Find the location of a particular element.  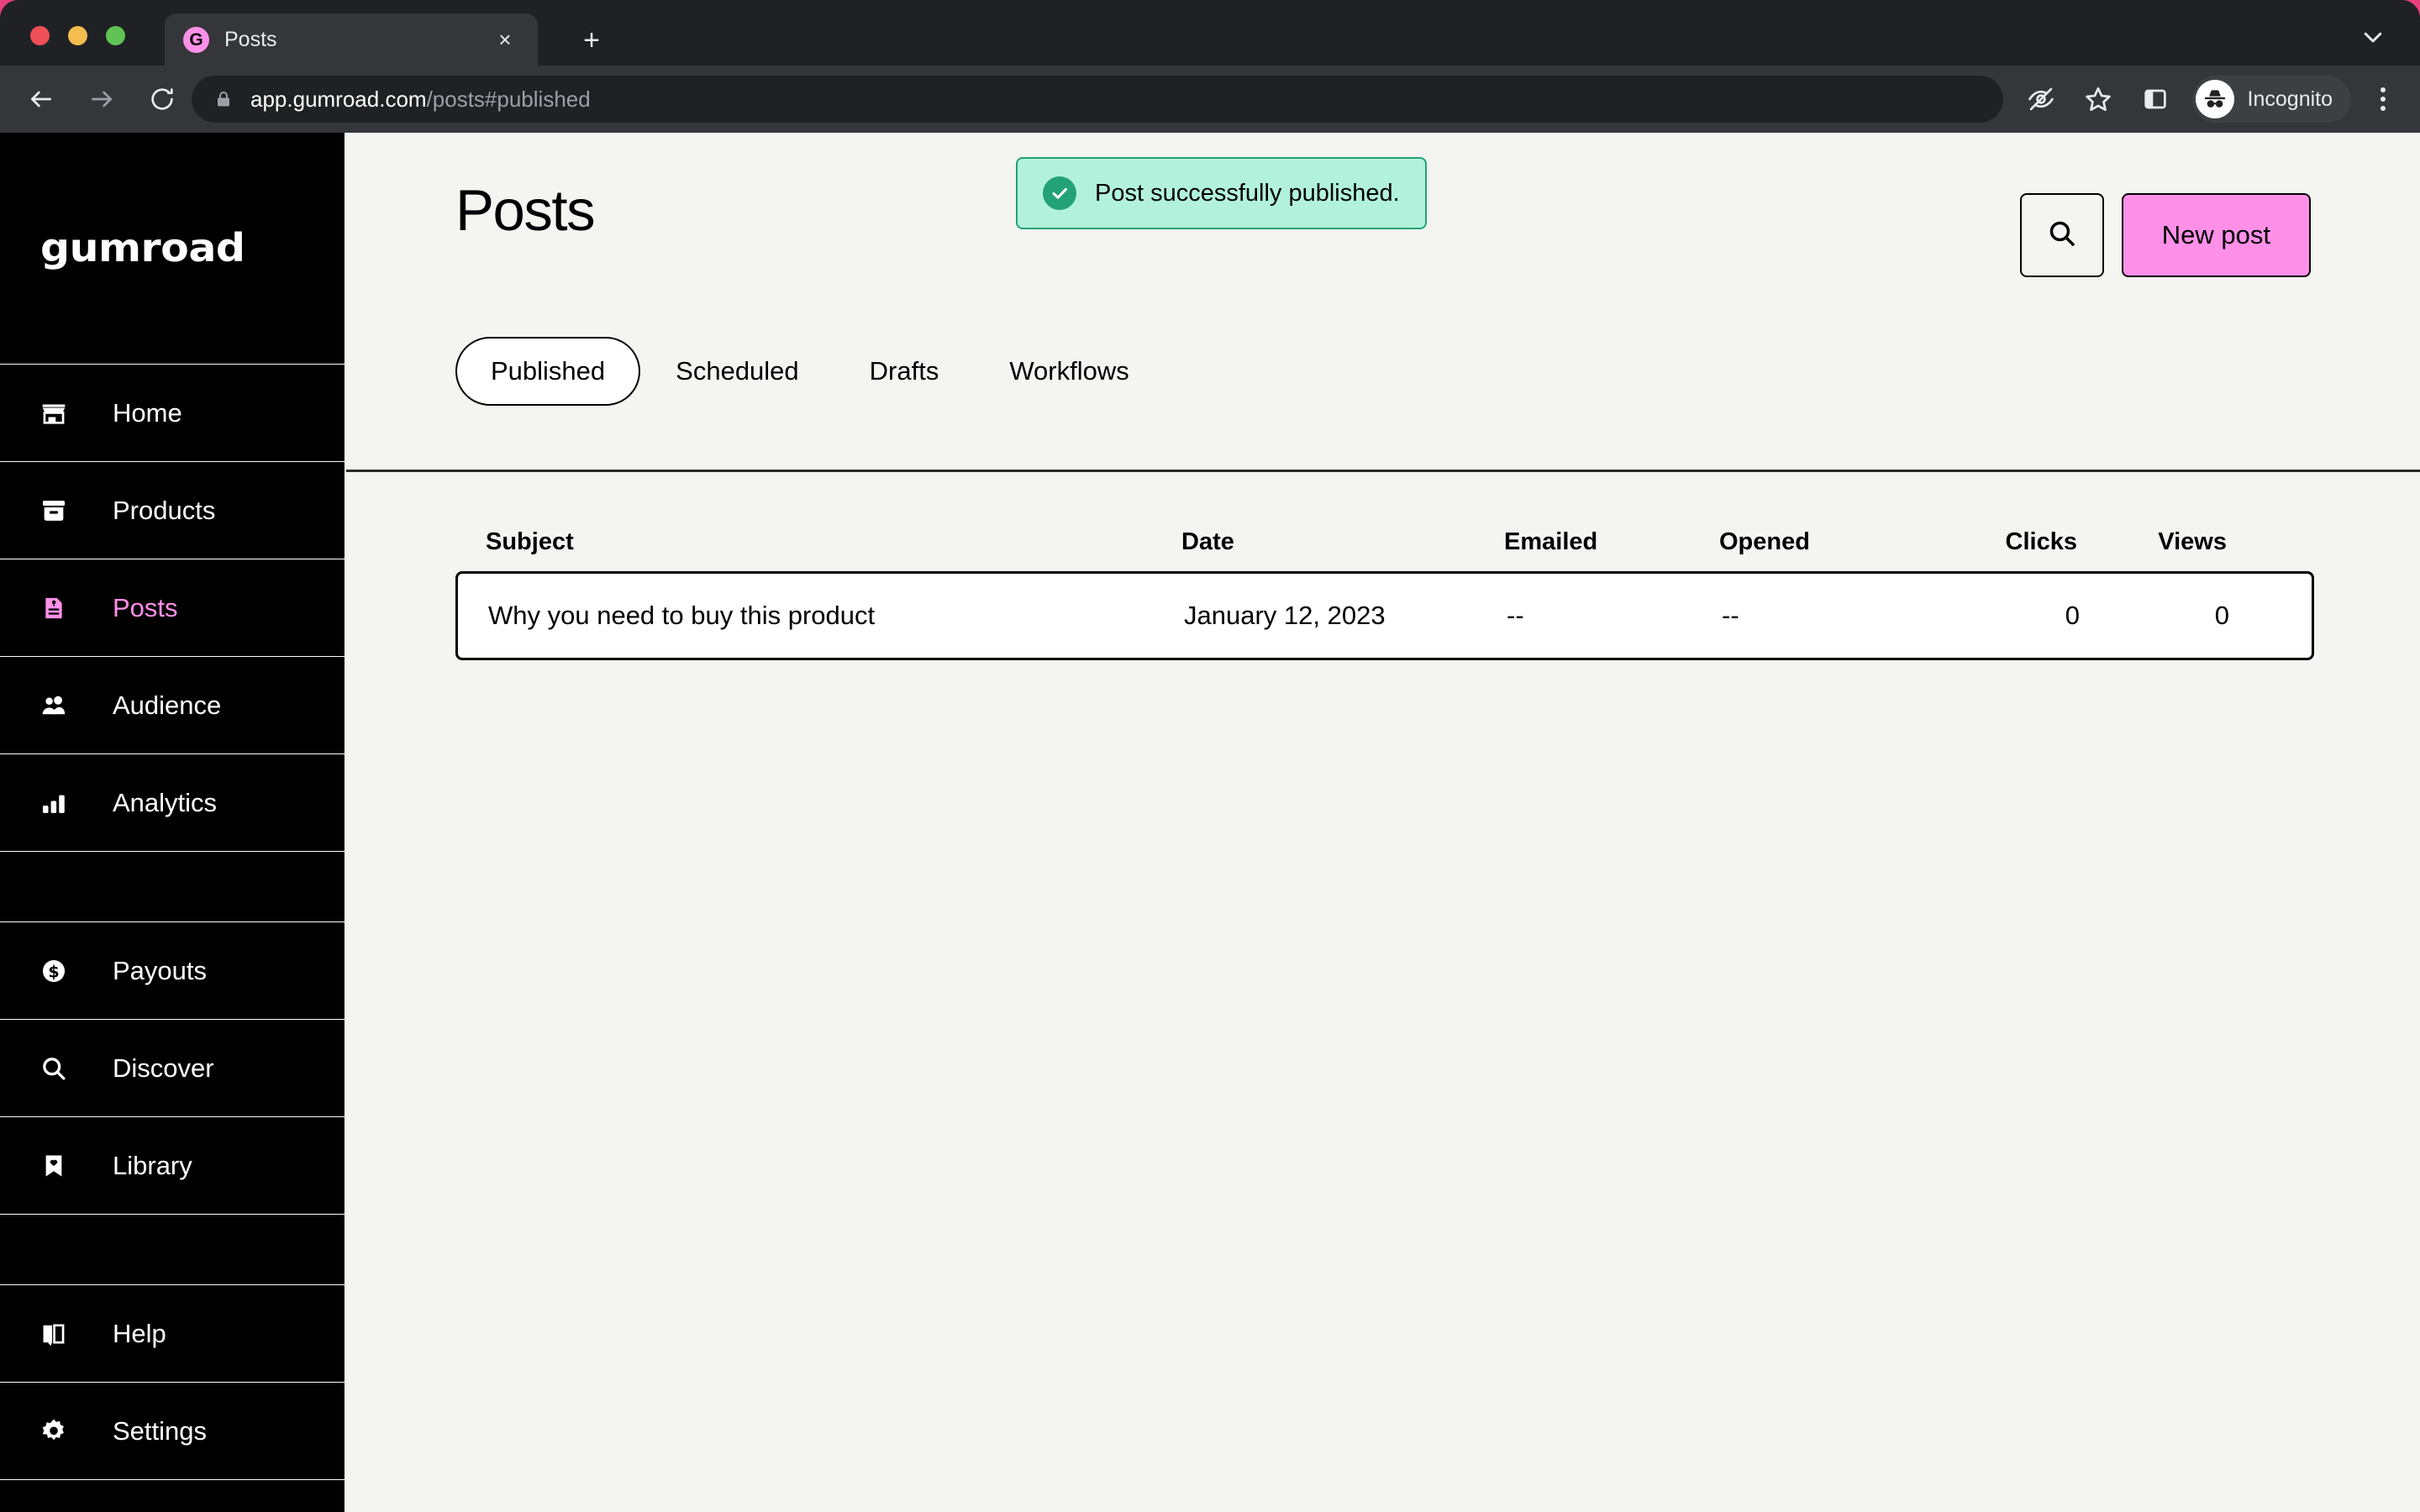

sidebar-item-settings: Settings is located at coordinates (172, 1431).